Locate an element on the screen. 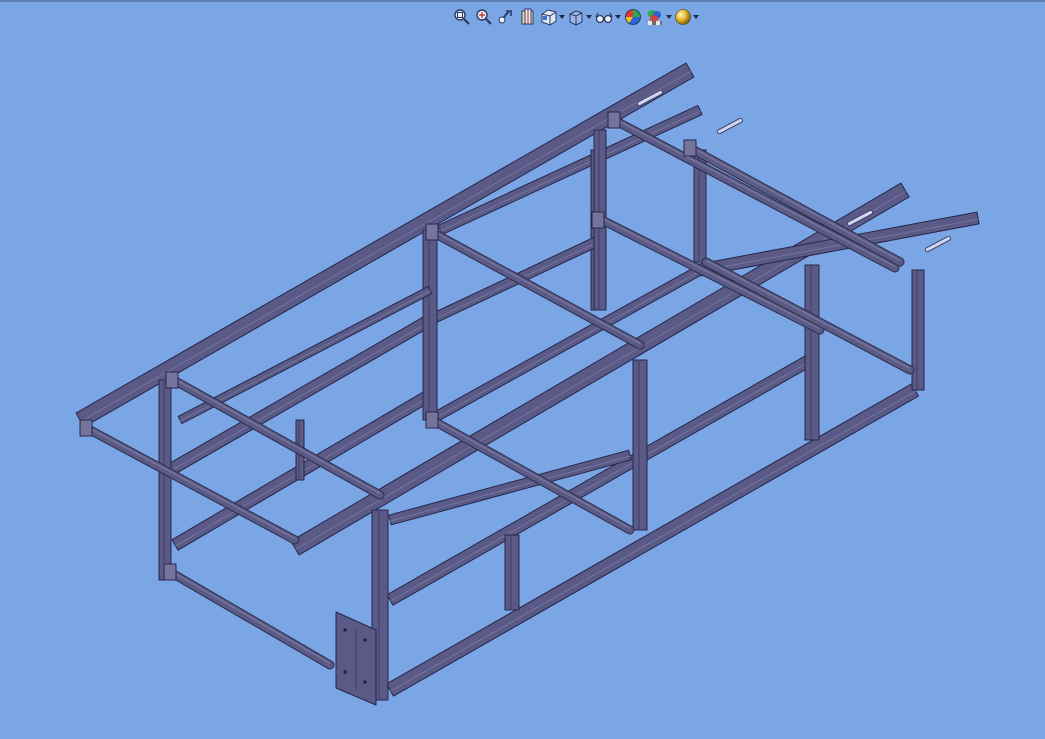 The height and width of the screenshot is (739, 1045). view-orientation-icon is located at coordinates (549, 17).